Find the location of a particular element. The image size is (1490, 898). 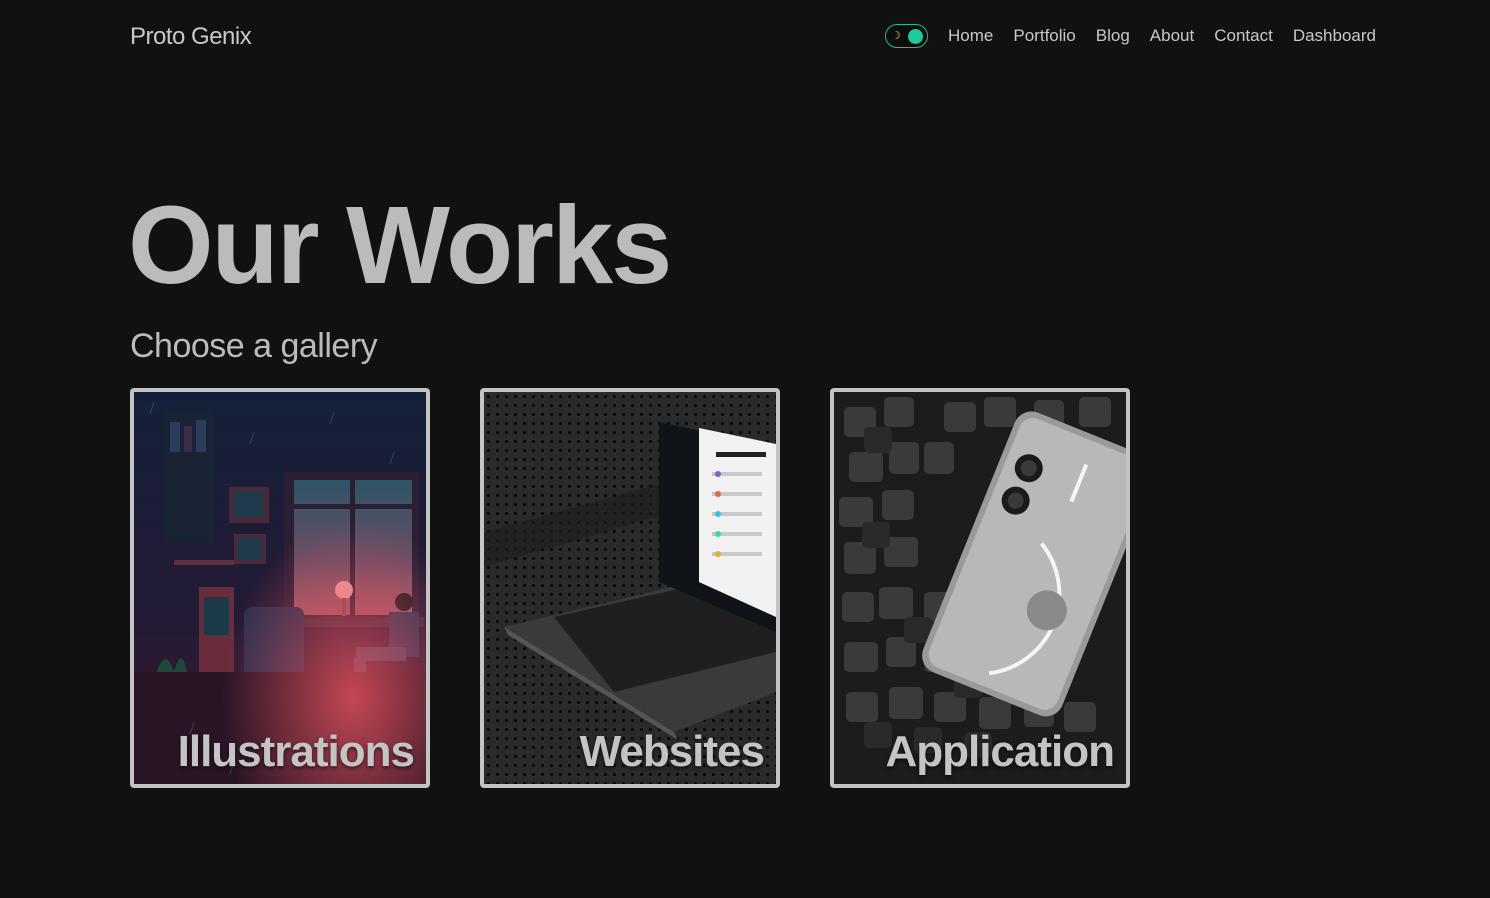

gallery-card-application: Application is located at coordinates (980, 588).